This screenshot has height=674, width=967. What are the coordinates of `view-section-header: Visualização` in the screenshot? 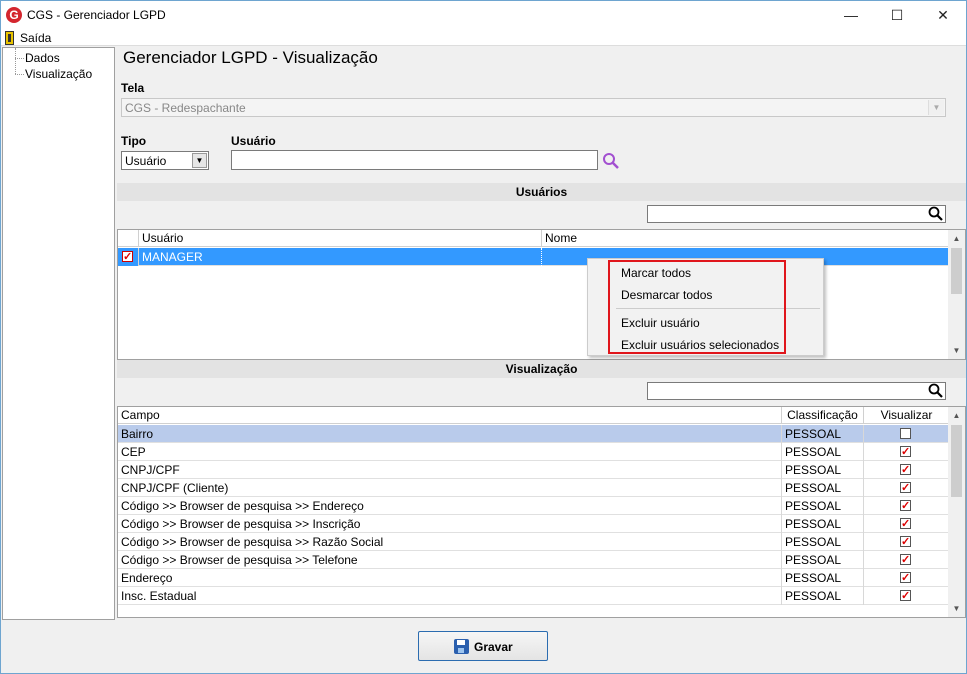 It's located at (541, 369).